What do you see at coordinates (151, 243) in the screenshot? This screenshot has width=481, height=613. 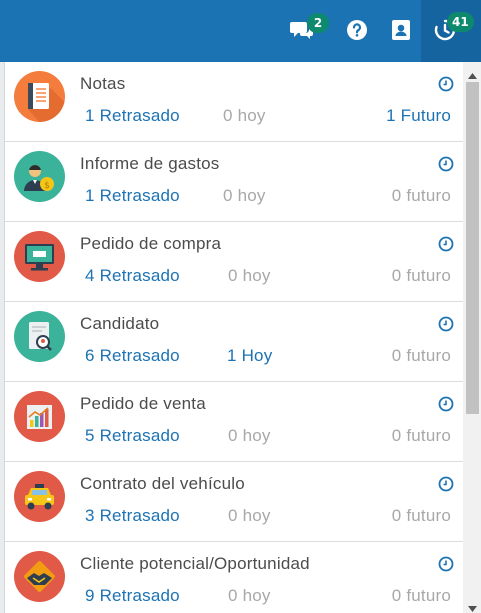 I see `activity-title: Pedido de compra` at bounding box center [151, 243].